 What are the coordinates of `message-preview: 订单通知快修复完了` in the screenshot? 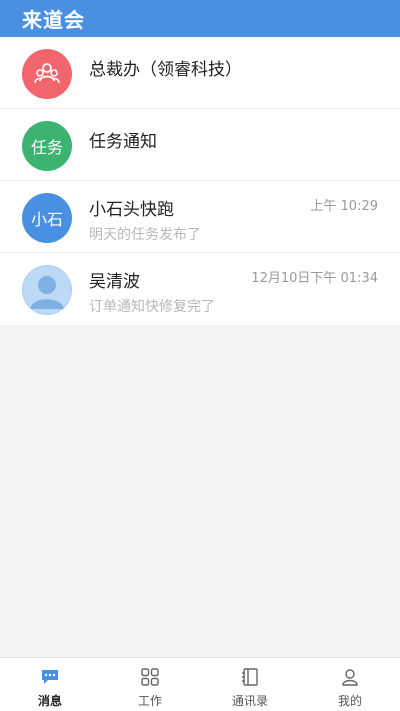 It's located at (152, 307).